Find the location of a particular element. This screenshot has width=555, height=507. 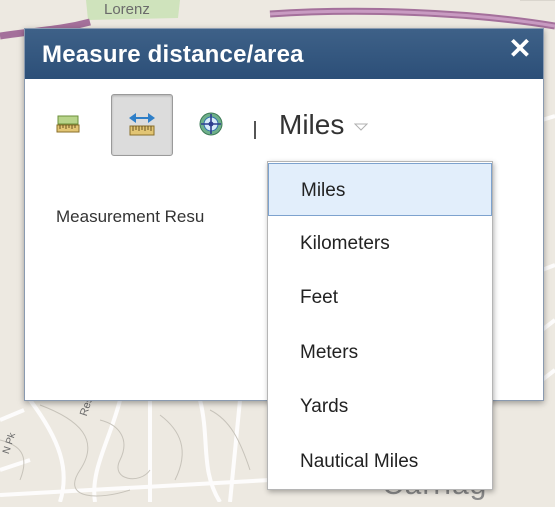

measurement-result-label: Measurement Resu is located at coordinates (130, 216).